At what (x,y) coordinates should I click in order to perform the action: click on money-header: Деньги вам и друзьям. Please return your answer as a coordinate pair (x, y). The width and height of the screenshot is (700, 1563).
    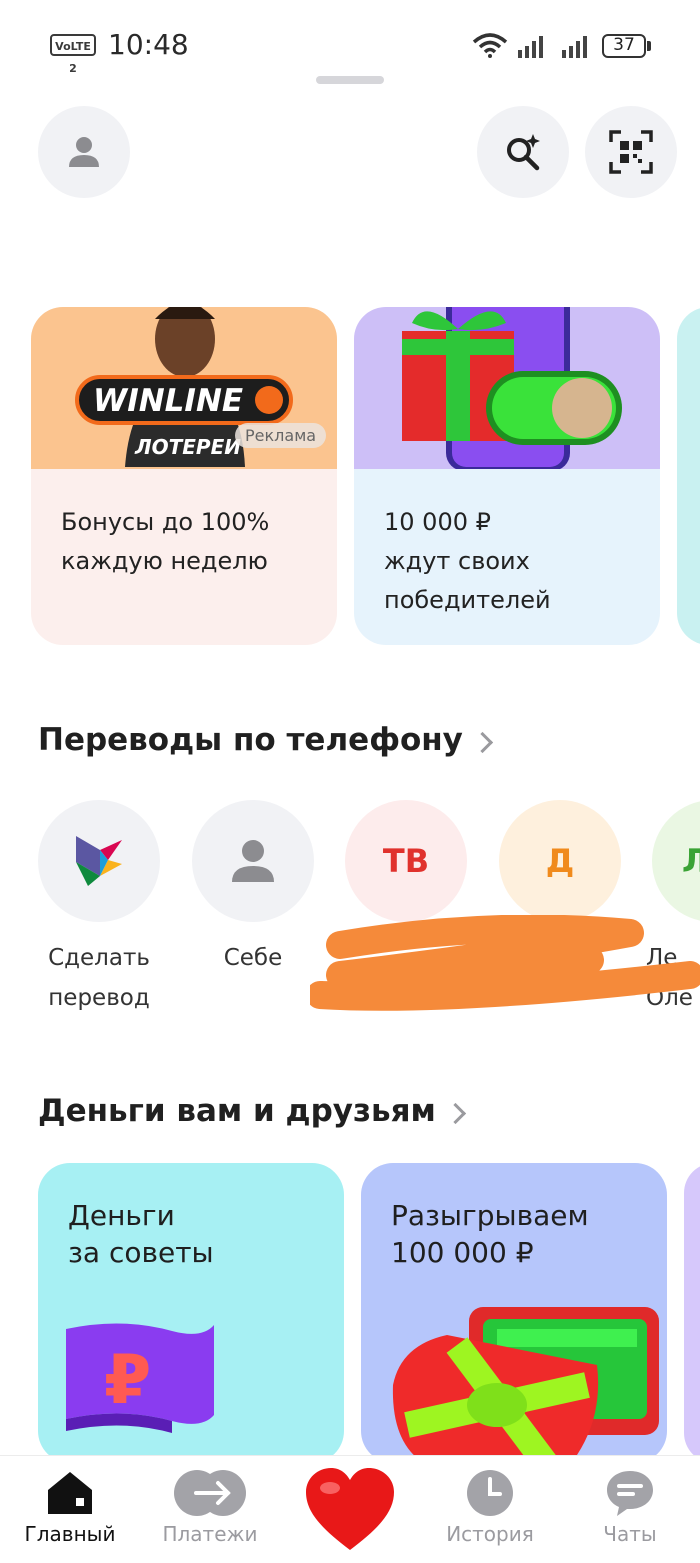
    Looking at the image, I should click on (252, 1111).